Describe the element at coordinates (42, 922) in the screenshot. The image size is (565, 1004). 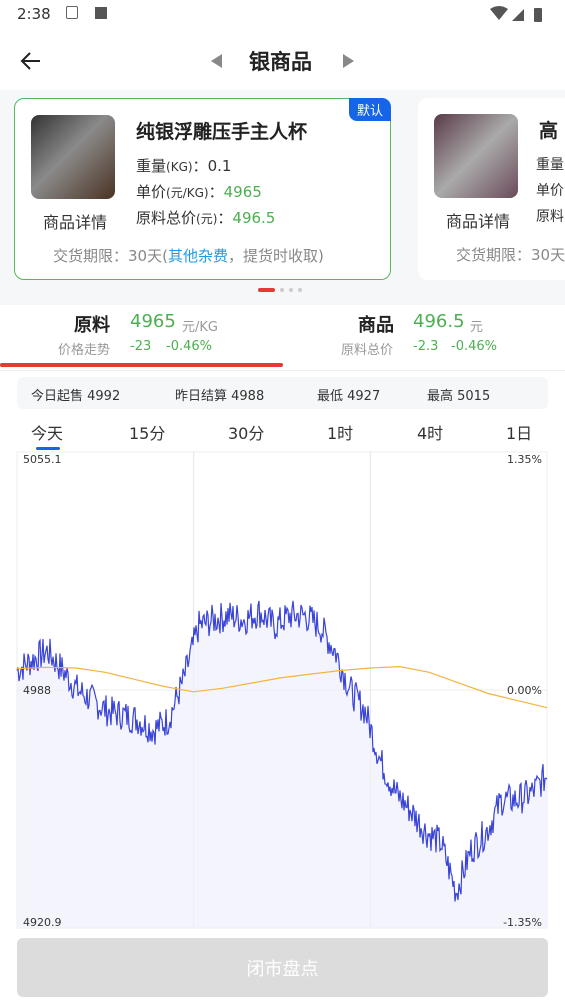
I see `y-tick-bottom: 4920.9` at that location.